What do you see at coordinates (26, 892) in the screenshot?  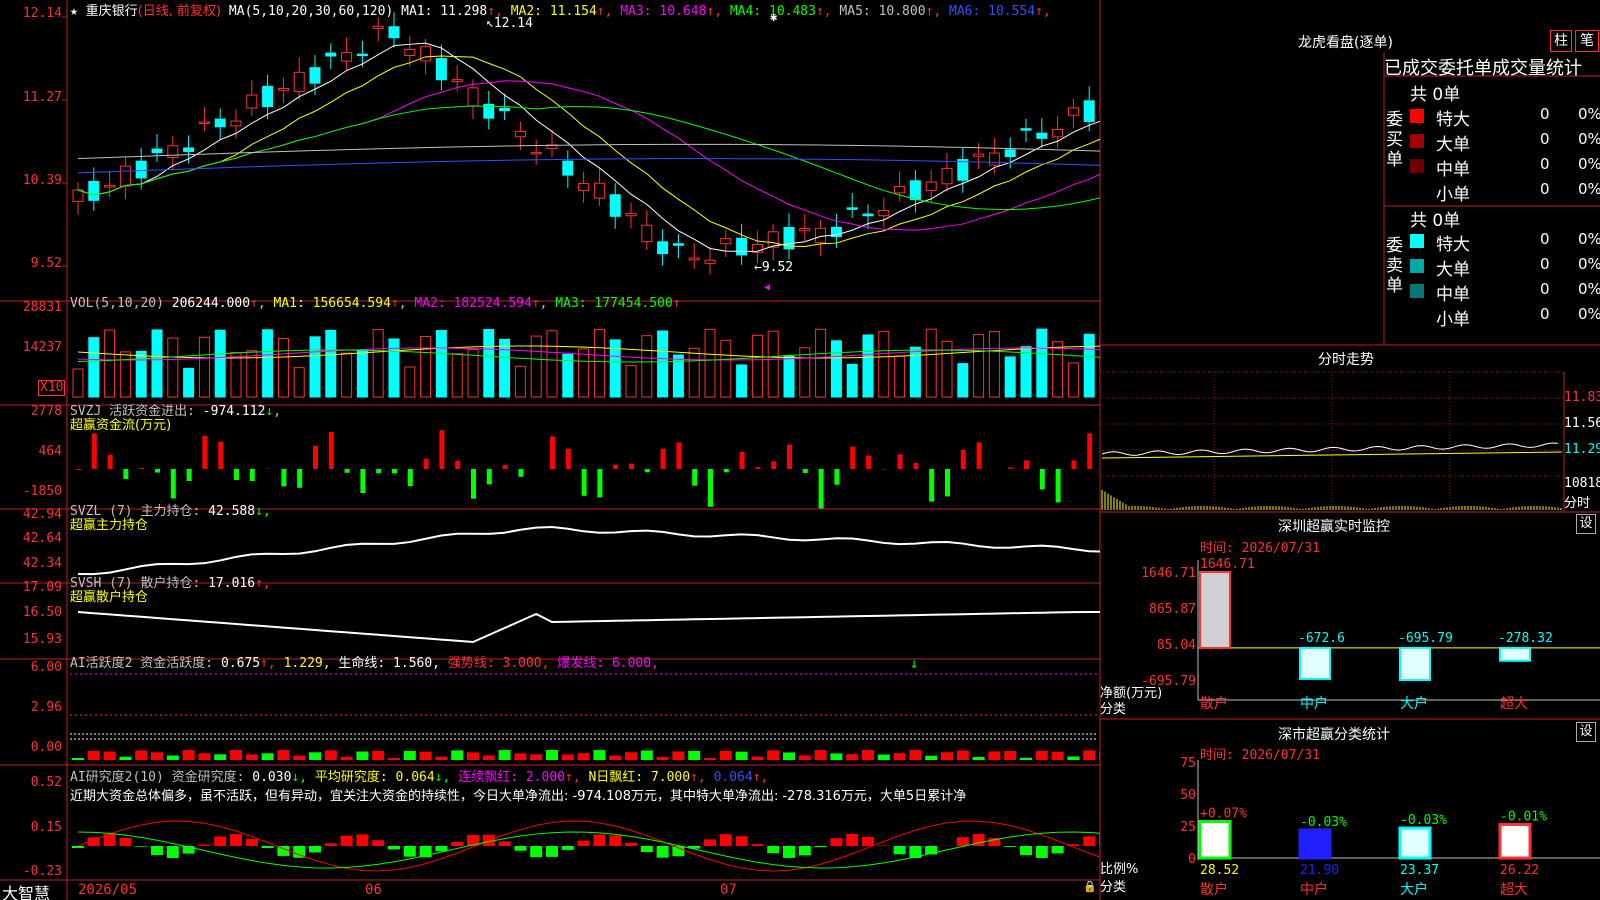 I see `brand-logo: 大智慧` at bounding box center [26, 892].